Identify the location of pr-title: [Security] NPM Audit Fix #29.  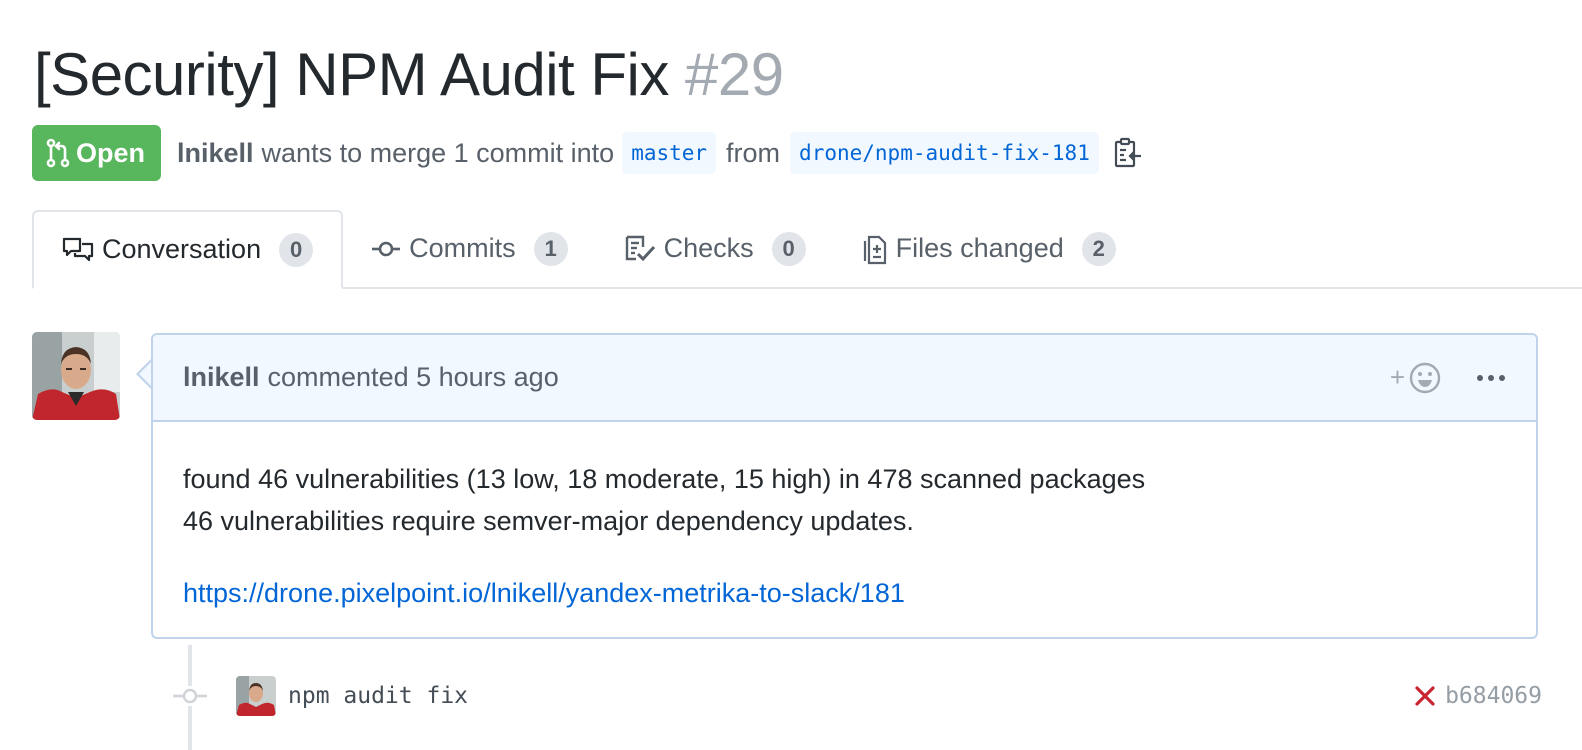
(409, 75).